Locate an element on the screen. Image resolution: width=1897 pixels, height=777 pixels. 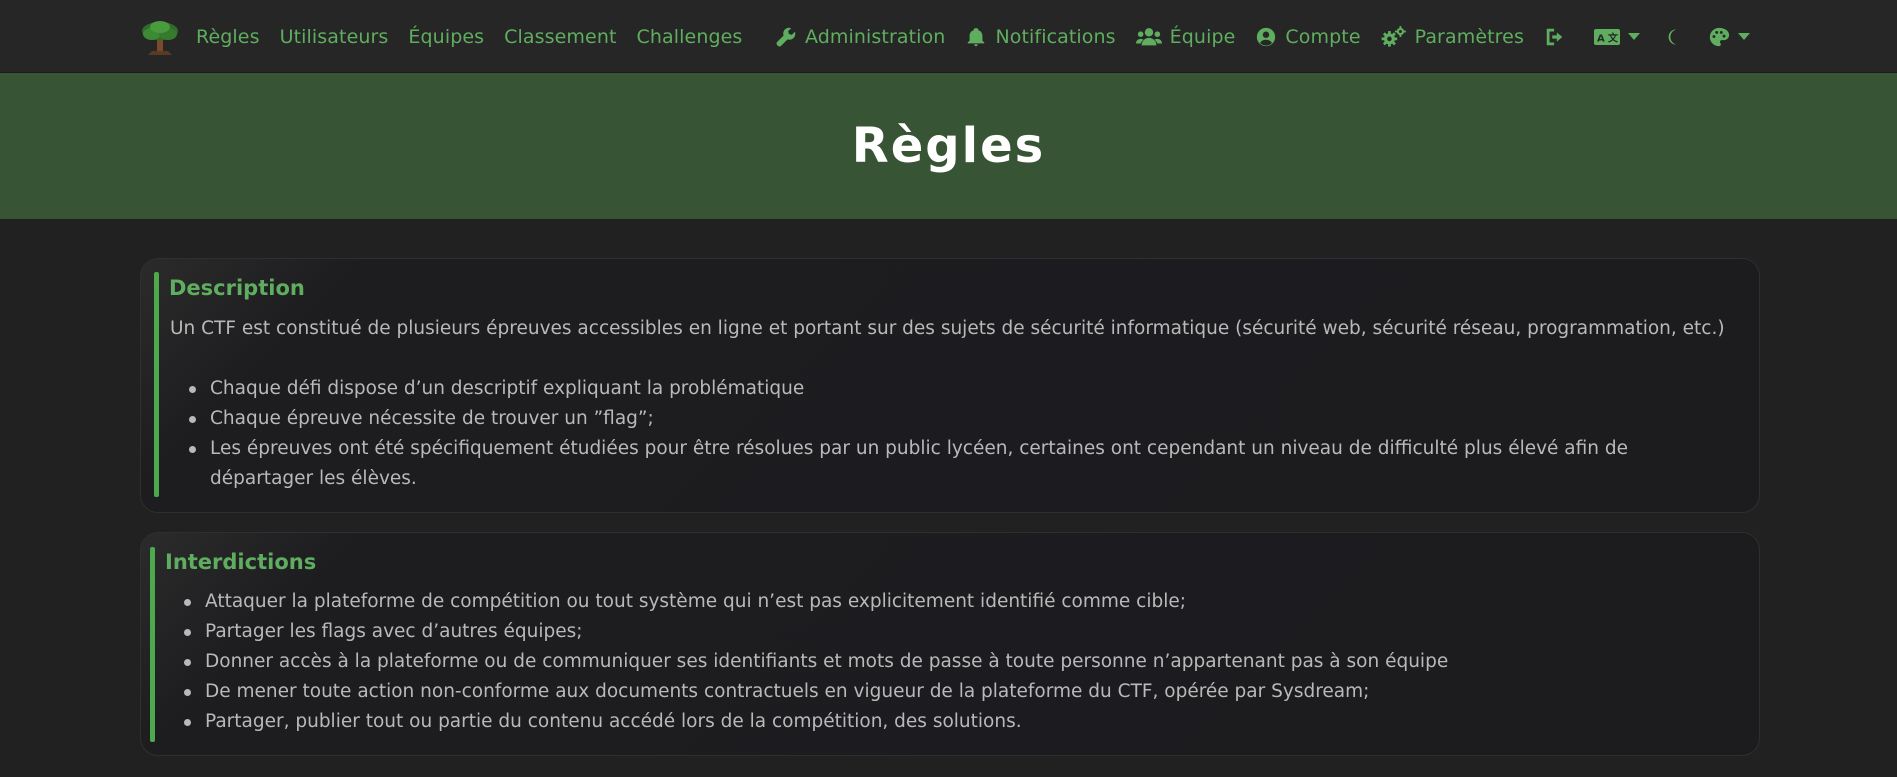
nav-equipe-label: Équipe is located at coordinates (1202, 36).